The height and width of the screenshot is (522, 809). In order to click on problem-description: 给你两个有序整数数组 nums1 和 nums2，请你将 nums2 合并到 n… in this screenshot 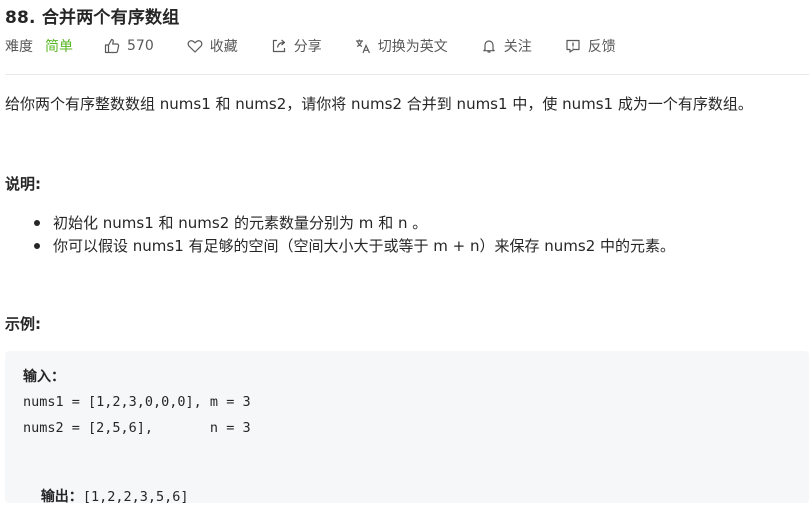, I will do `click(379, 104)`.